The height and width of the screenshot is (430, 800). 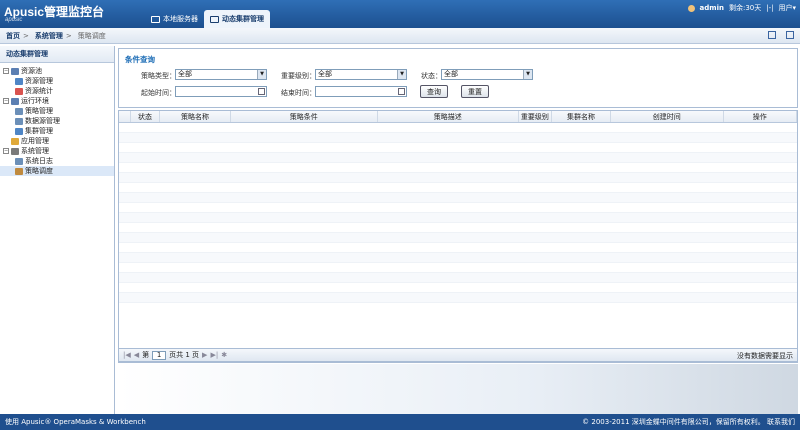 I want to click on user-menu: 用户▾, so click(x=787, y=8).